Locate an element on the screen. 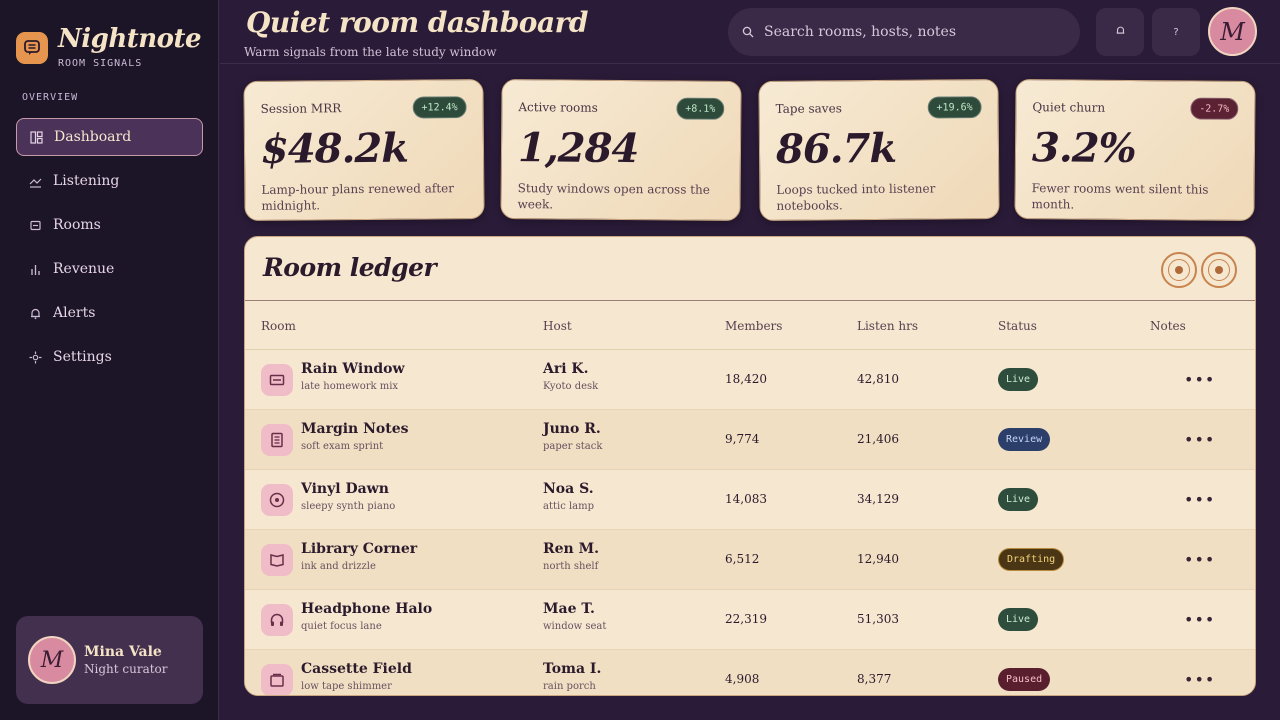 The width and height of the screenshot is (1280, 720). room-subtitle: soft exam sprint is located at coordinates (342, 446).